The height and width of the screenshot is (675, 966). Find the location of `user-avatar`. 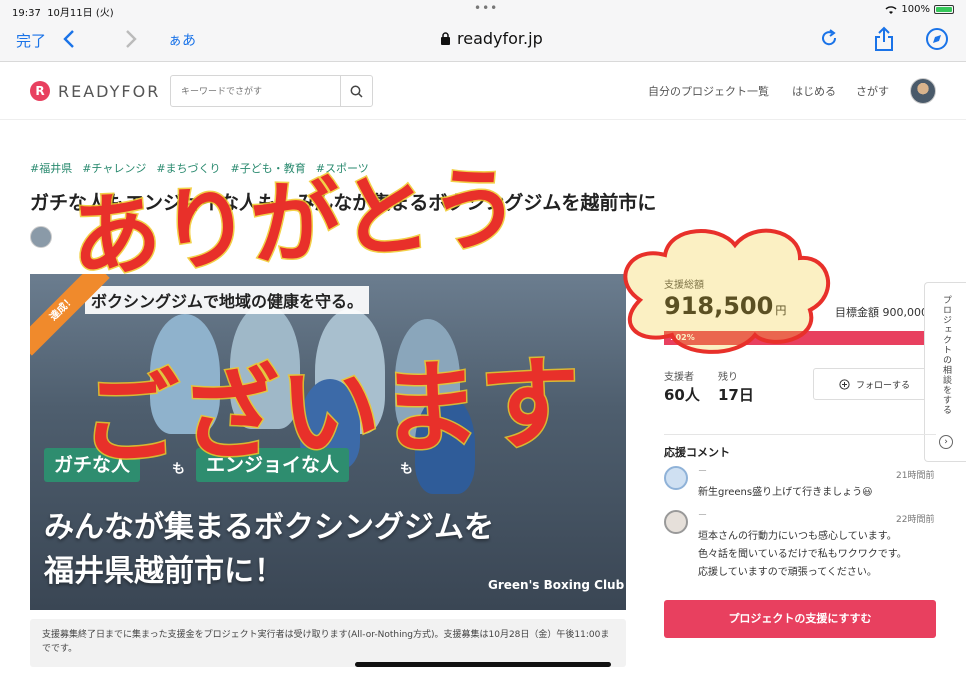

user-avatar is located at coordinates (923, 91).